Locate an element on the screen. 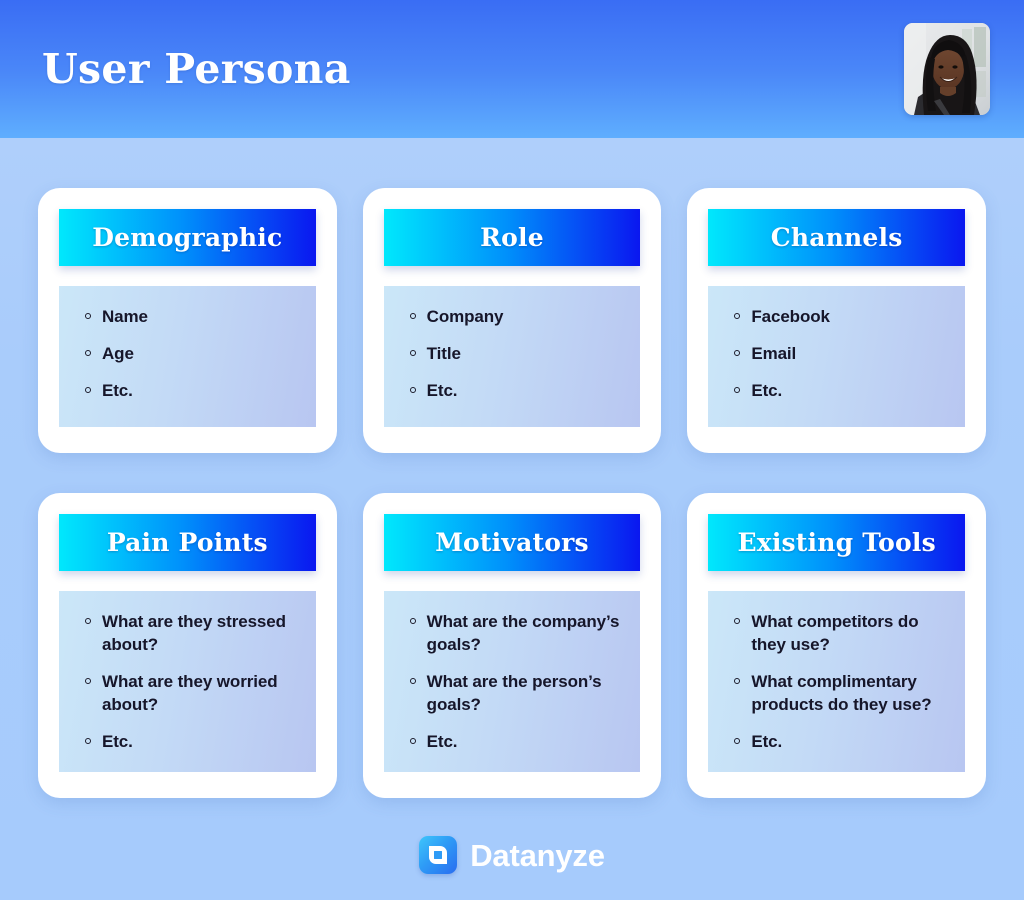 This screenshot has height=900, width=1024. list-item-label: What competitors do they use? is located at coordinates (835, 633).